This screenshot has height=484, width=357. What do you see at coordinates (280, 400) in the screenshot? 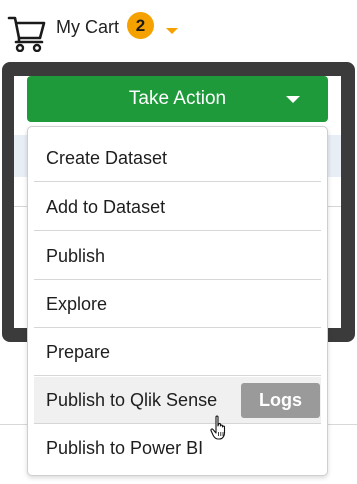
I see `logs-button: Logs` at bounding box center [280, 400].